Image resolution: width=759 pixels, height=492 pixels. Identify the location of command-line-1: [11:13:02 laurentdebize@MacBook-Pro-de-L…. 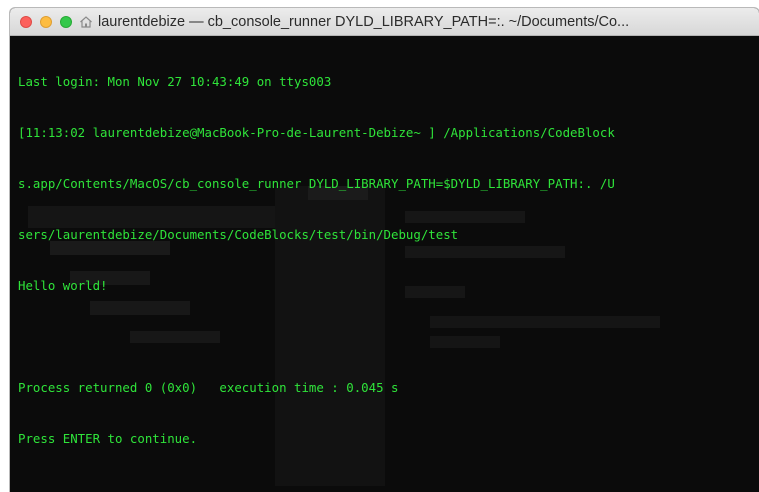
(316, 132).